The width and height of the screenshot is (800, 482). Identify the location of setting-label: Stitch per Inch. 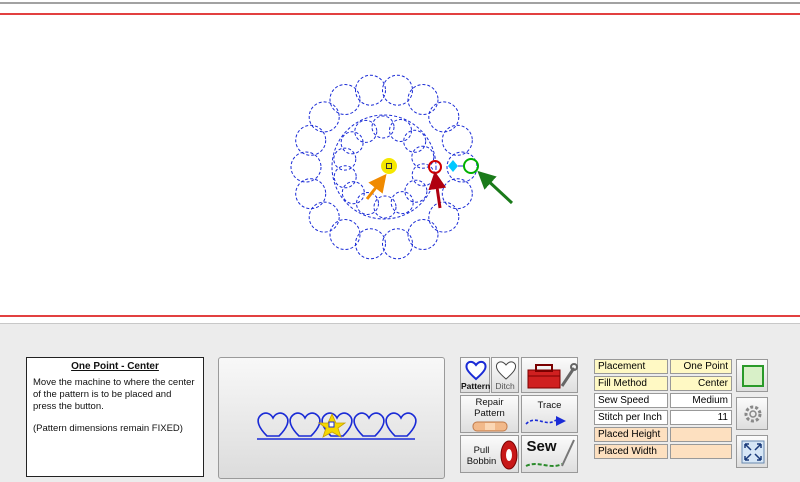
(631, 417).